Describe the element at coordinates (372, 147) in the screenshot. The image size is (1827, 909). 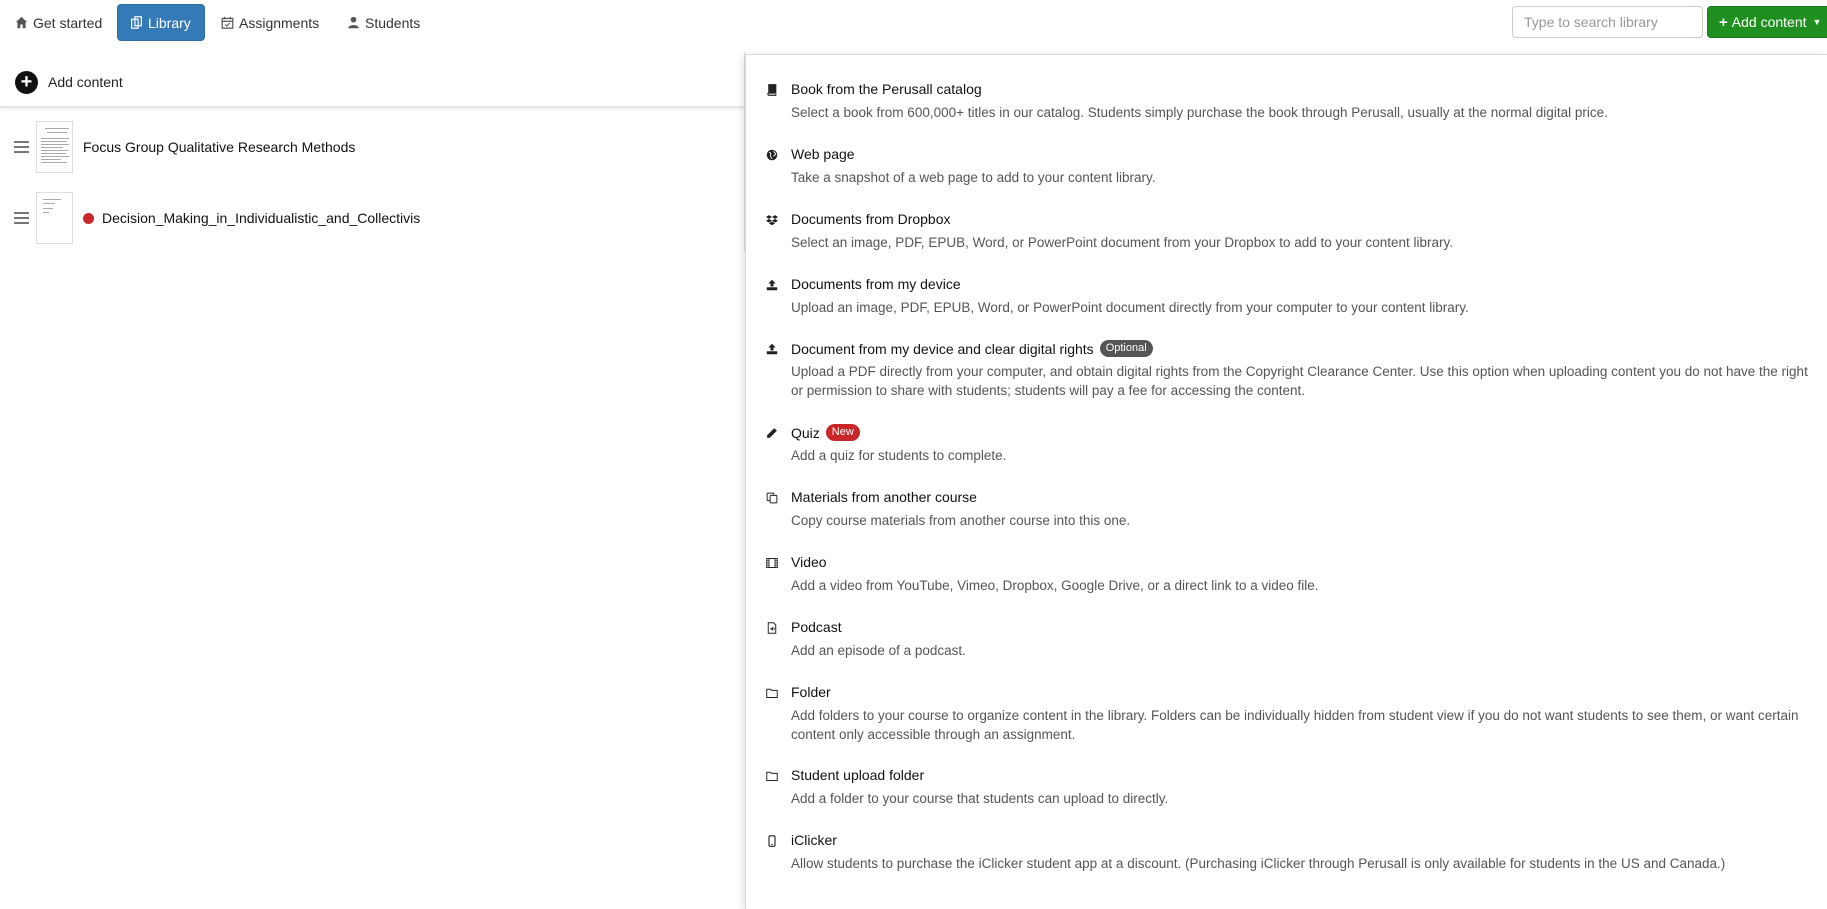
I see `library-item: Focus Group Qualitative Research Methods` at that location.